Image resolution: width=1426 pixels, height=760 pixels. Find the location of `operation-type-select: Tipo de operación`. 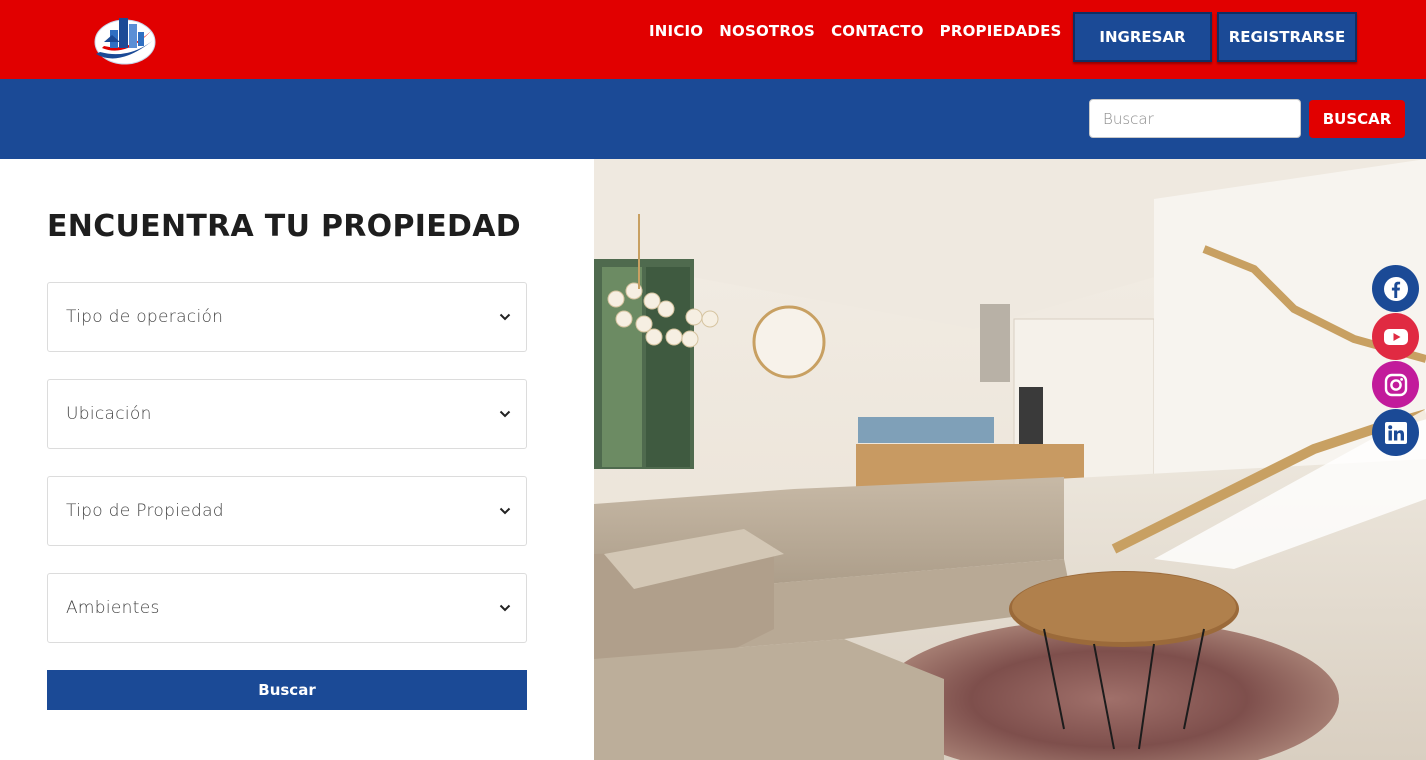

operation-type-select: Tipo de operación is located at coordinates (287, 317).